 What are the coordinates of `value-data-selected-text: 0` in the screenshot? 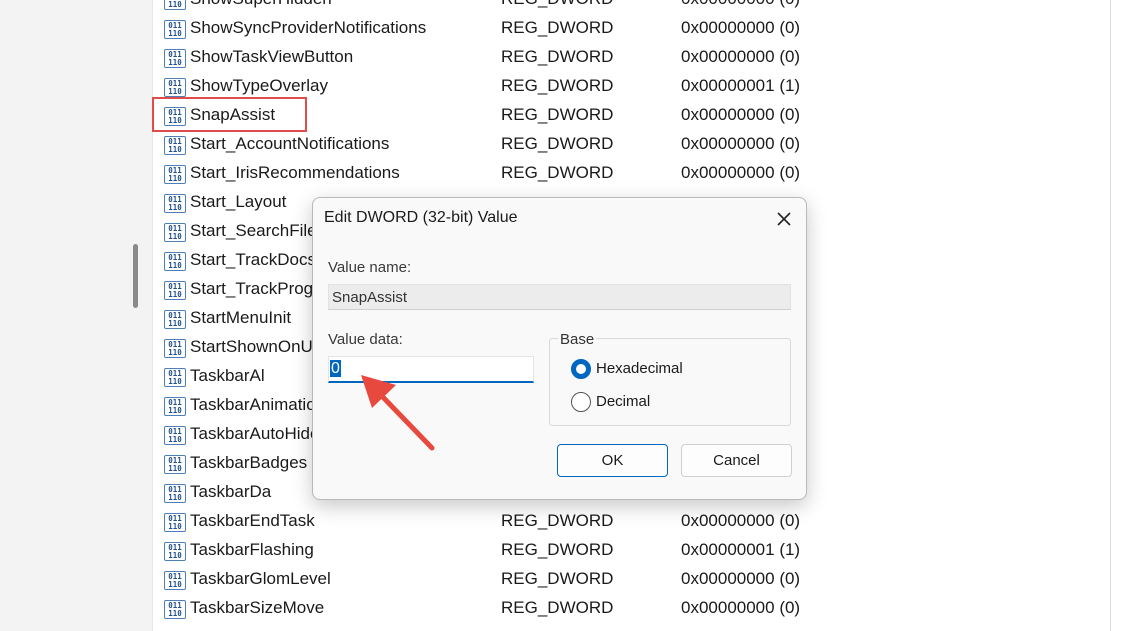 It's located at (335, 368).